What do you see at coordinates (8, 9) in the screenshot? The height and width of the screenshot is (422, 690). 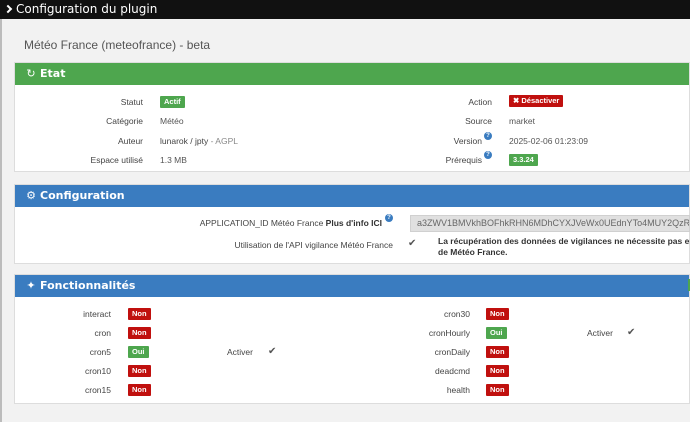 I see `chevron-icon` at bounding box center [8, 9].